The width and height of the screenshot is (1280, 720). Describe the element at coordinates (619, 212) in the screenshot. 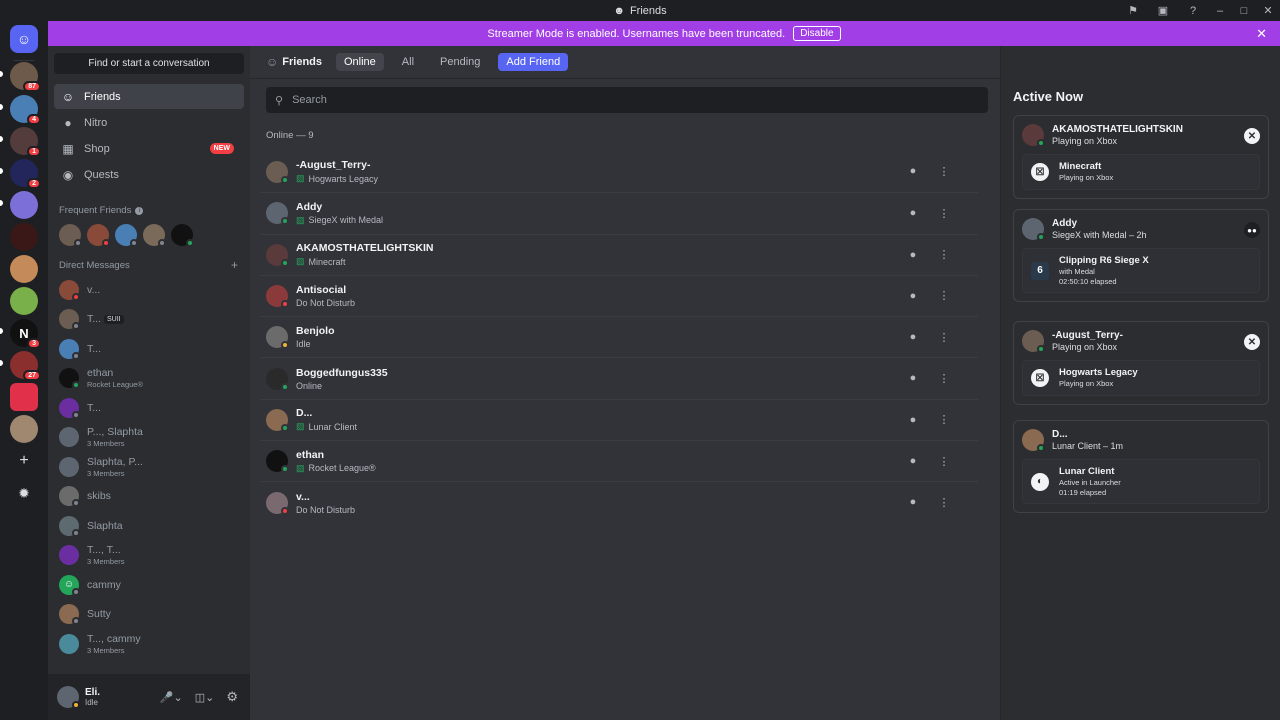

I see `friend-row: Addy ▧ SiegeX with Medal ● ⋮` at that location.